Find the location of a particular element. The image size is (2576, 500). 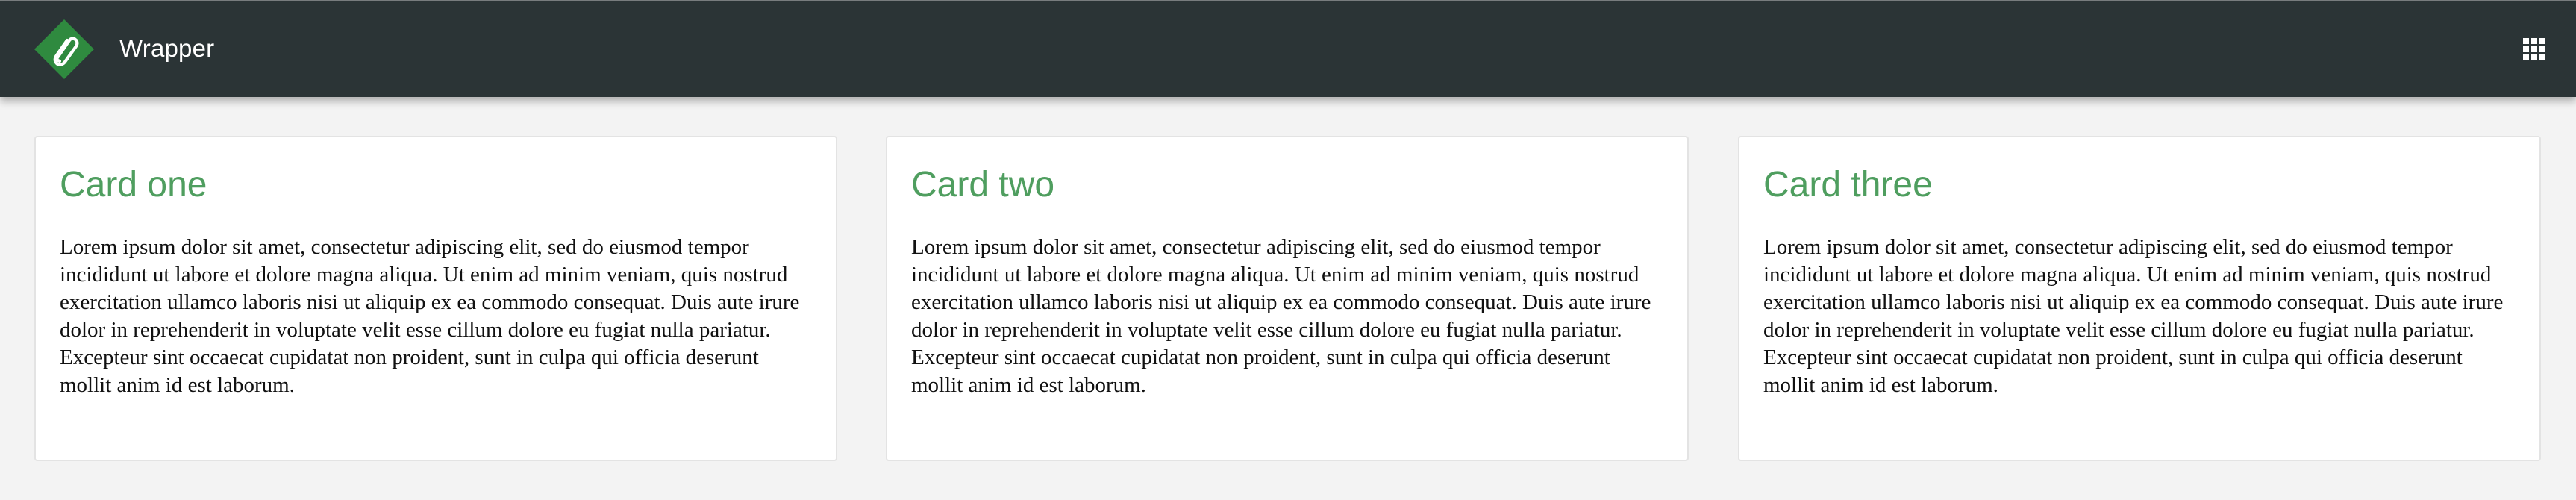

paperclip-diamond-icon is located at coordinates (64, 49).